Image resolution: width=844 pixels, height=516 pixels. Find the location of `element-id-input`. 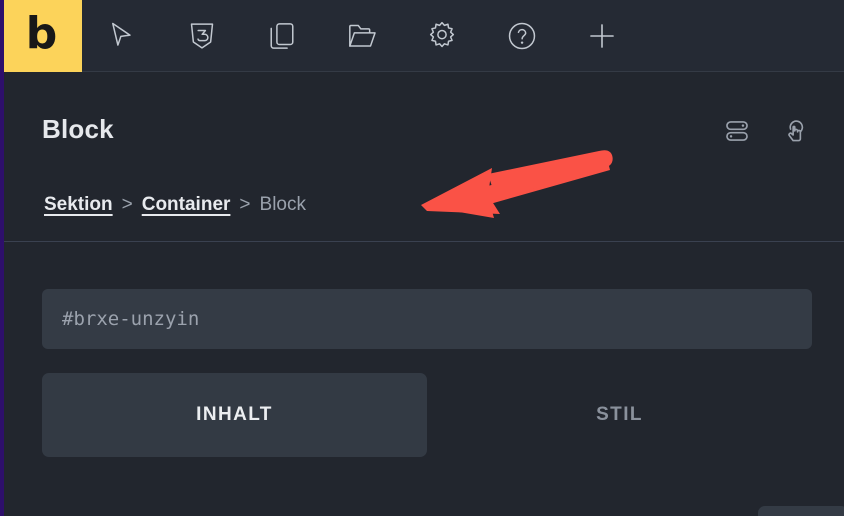

element-id-input is located at coordinates (427, 319).